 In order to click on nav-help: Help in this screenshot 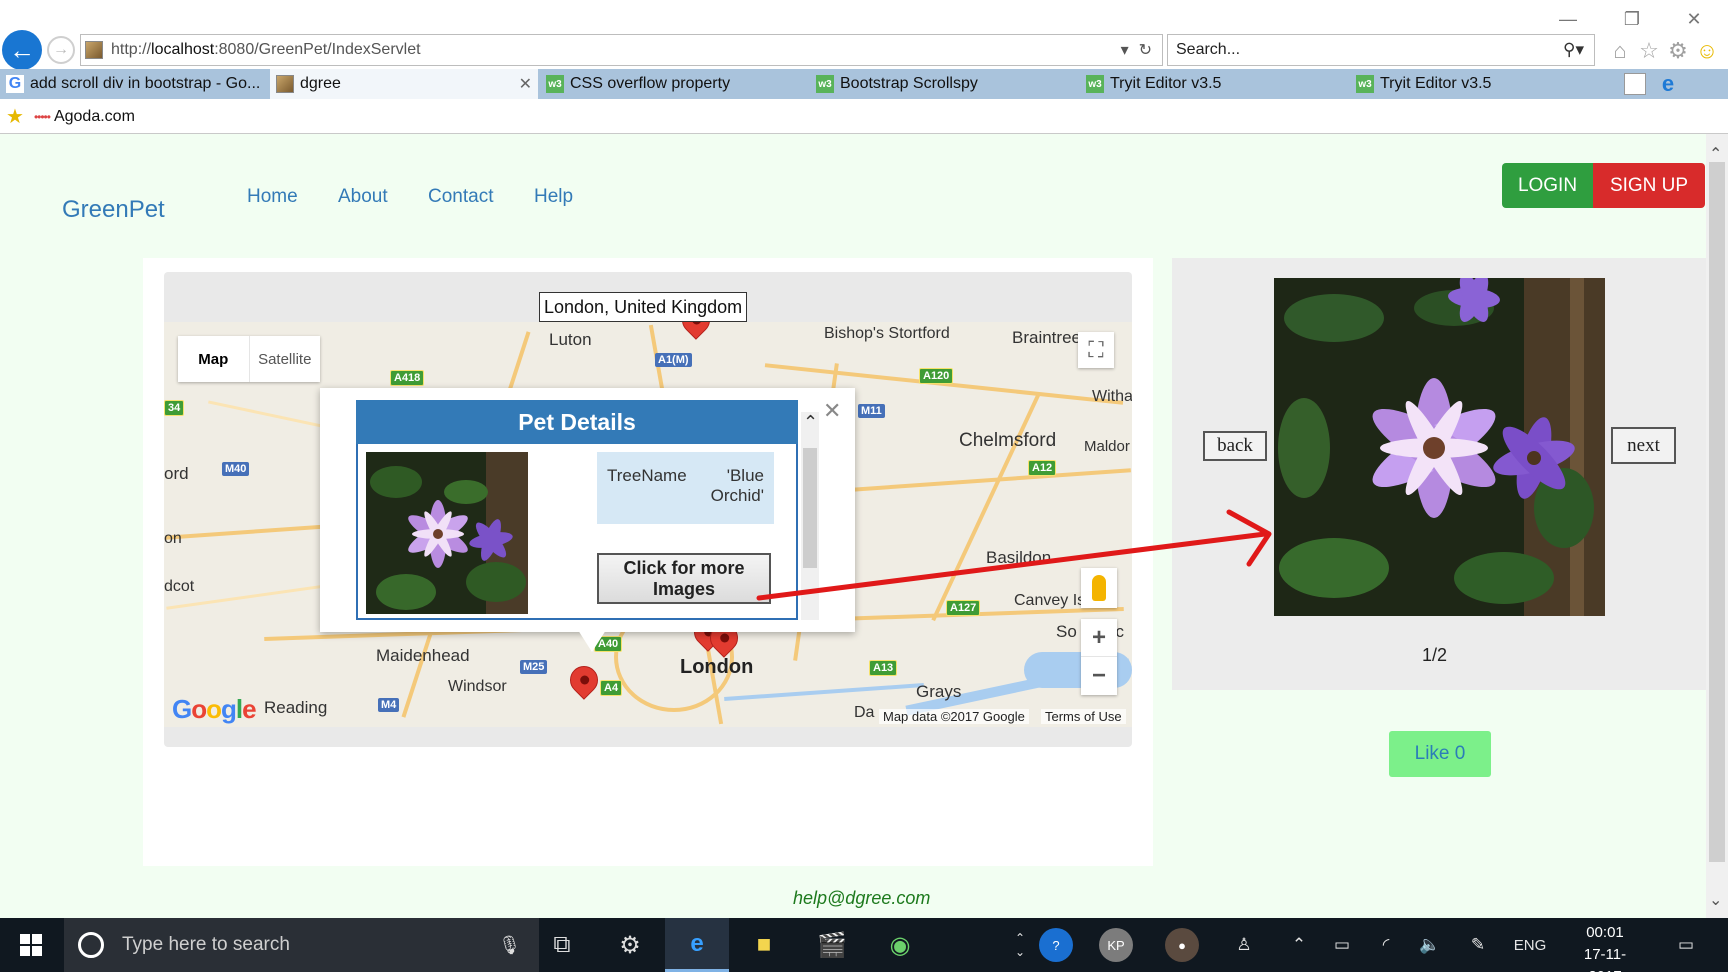, I will do `click(553, 197)`.